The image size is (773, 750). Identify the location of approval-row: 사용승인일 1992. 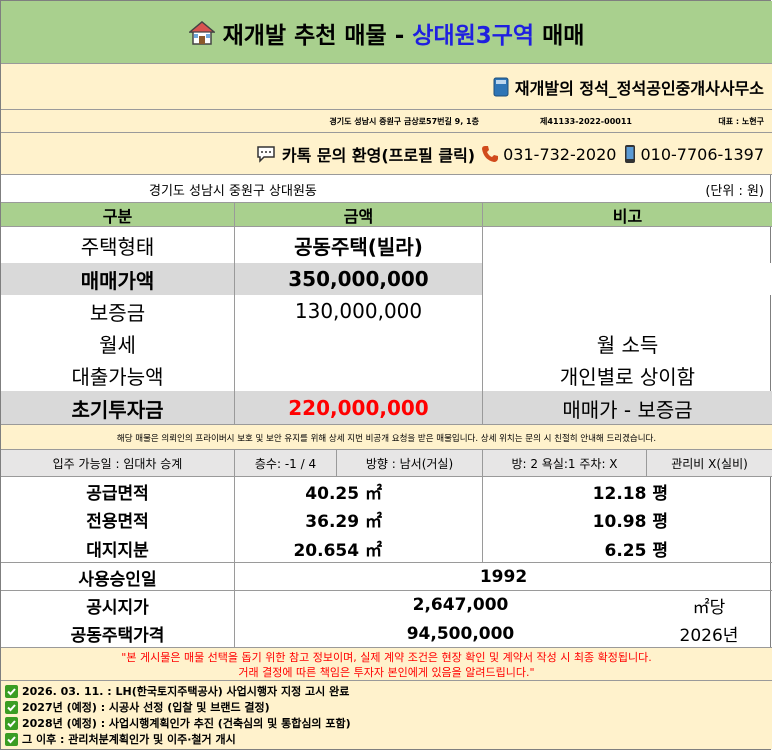
(386, 577).